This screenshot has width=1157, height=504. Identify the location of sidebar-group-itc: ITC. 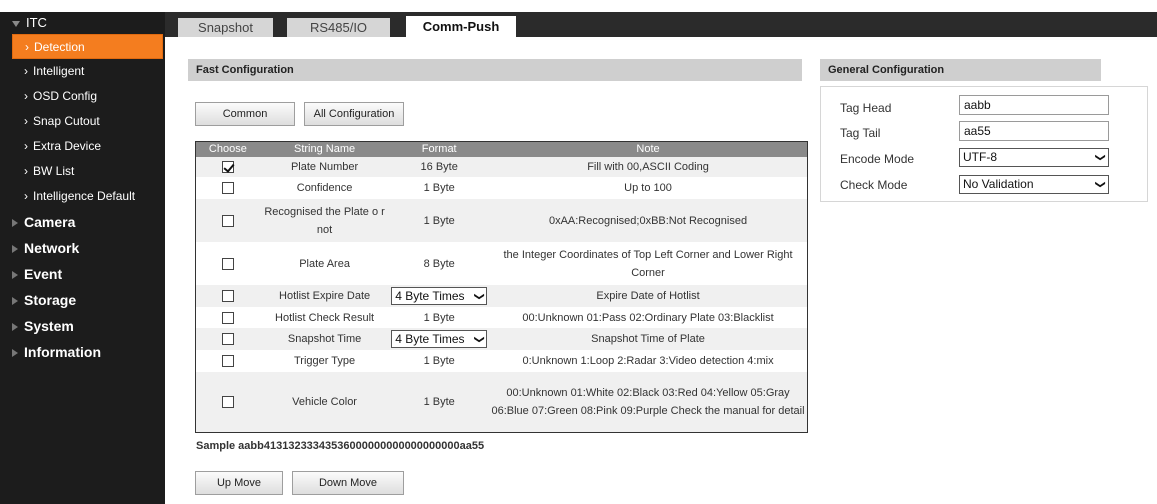
(82, 23).